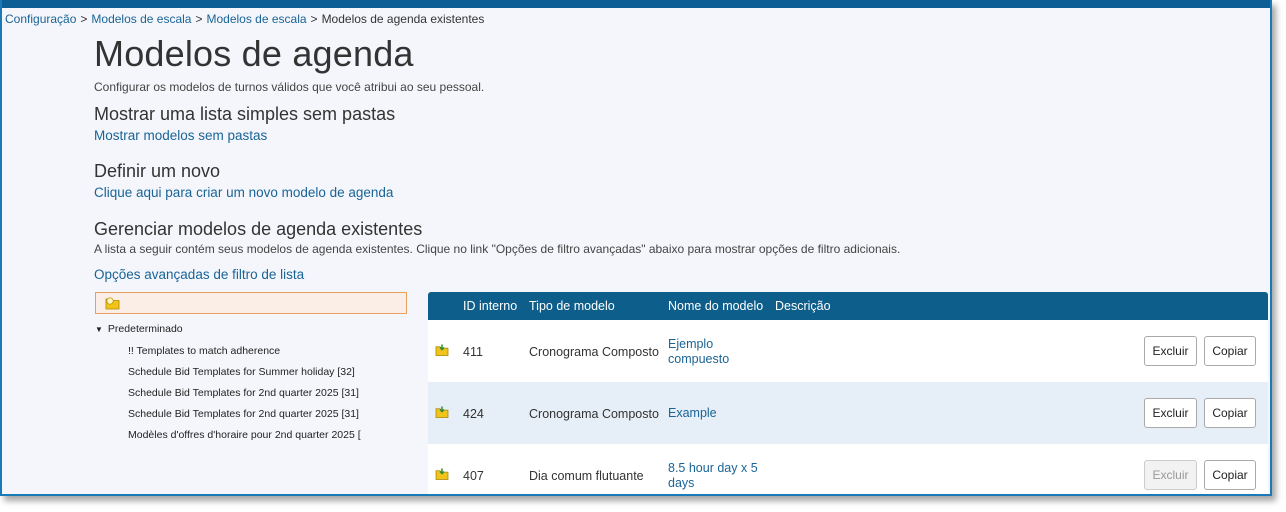 The image size is (1286, 512). Describe the element at coordinates (99, 329) in the screenshot. I see `triangle-down-icon: ▼` at that location.